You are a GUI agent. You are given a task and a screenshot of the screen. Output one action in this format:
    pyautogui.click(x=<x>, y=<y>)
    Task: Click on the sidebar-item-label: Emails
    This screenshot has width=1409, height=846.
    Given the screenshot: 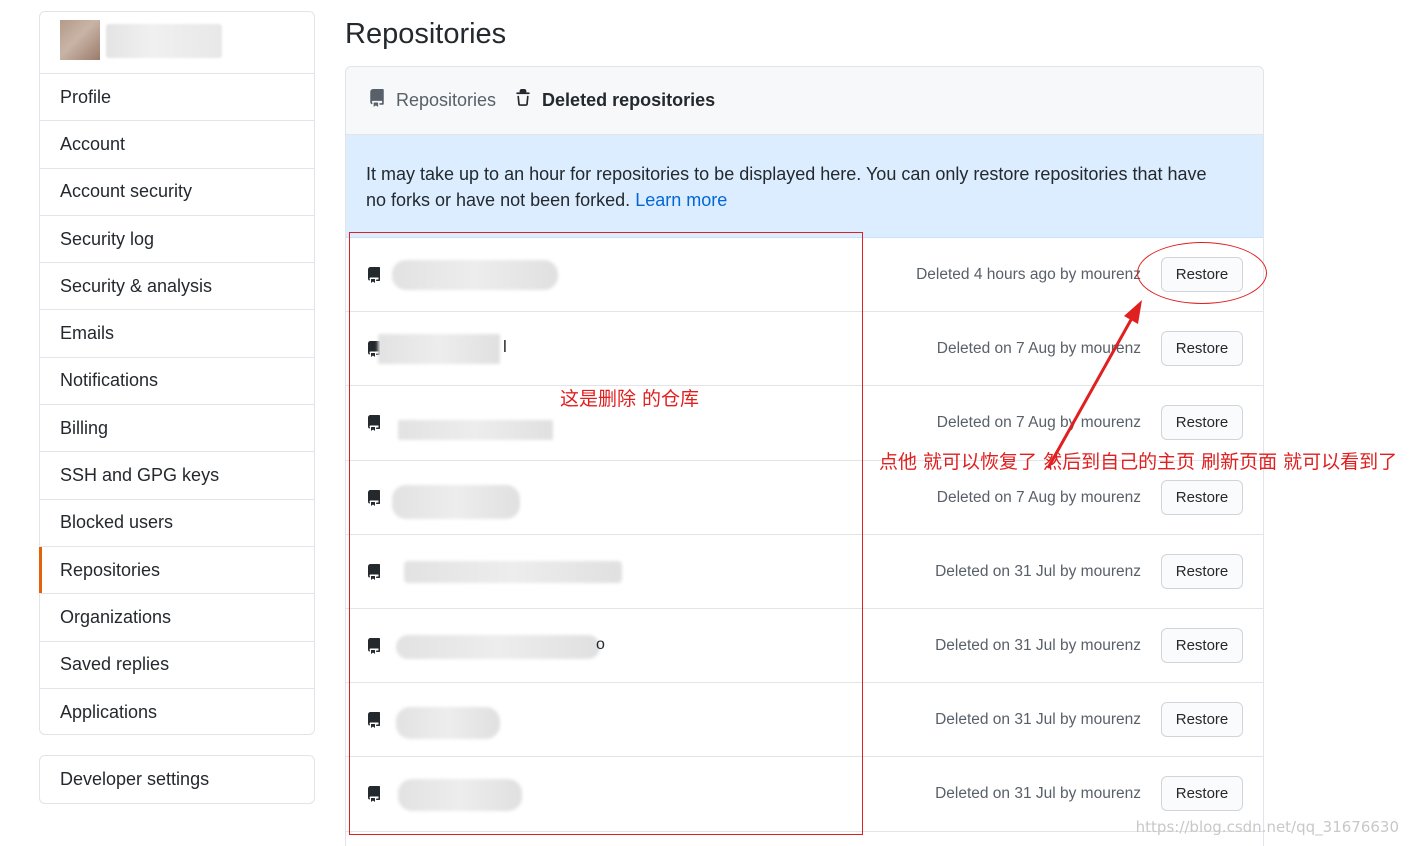 What is the action you would take?
    pyautogui.click(x=87, y=333)
    